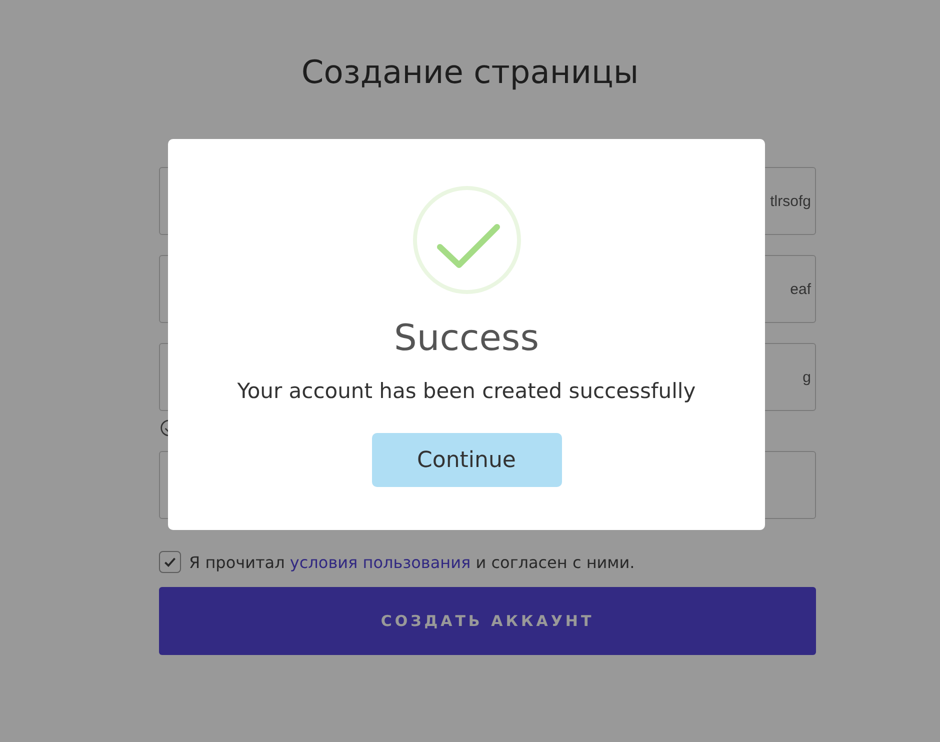  Describe the element at coordinates (466, 391) in the screenshot. I see `dialog-message: Your account has been created successfully` at that location.